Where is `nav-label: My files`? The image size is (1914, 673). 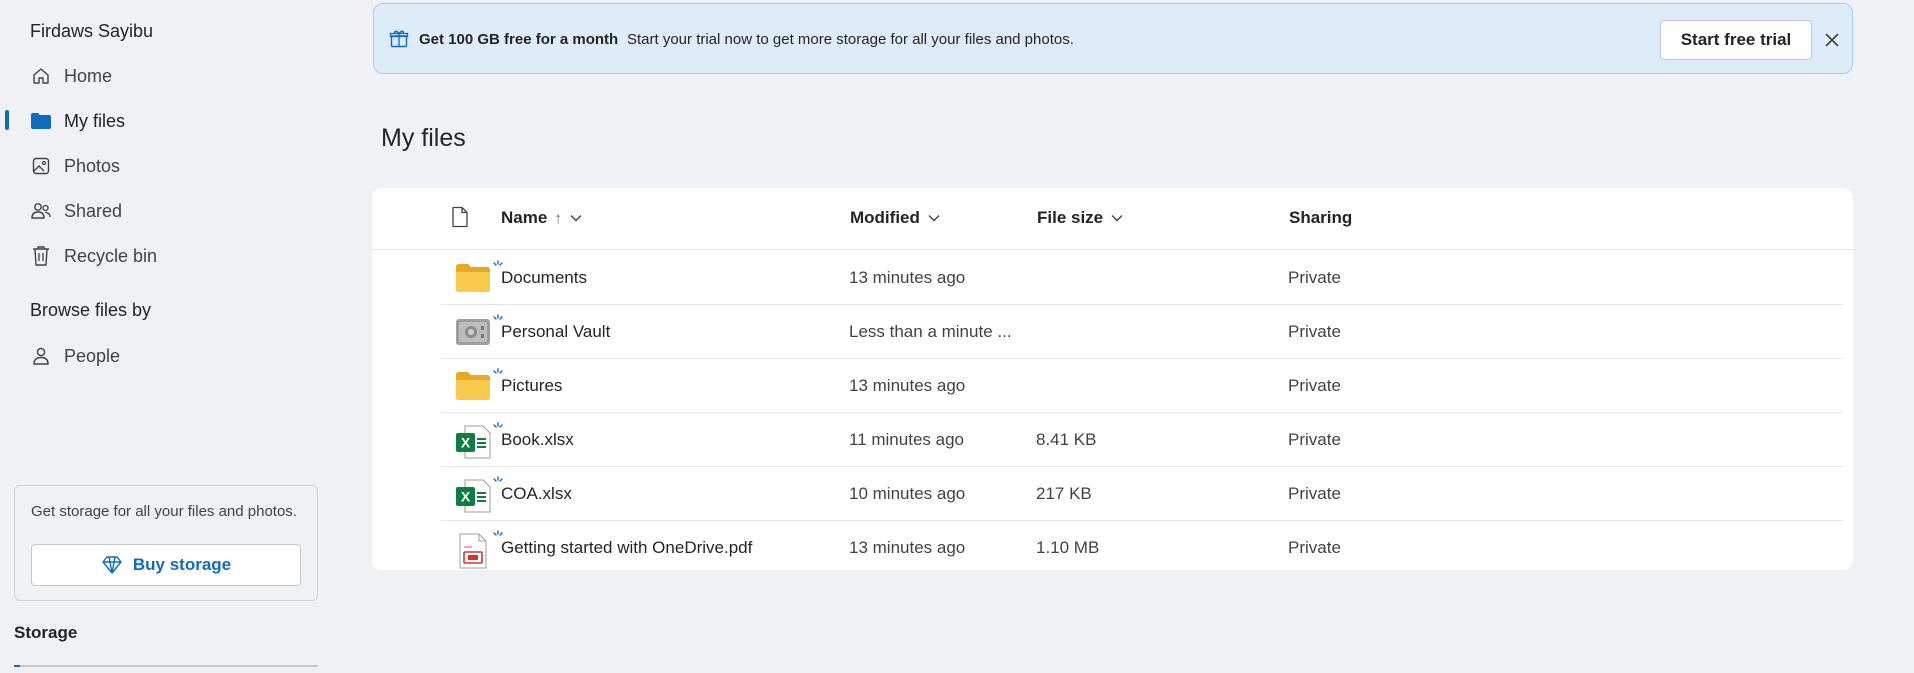
nav-label: My files is located at coordinates (95, 120).